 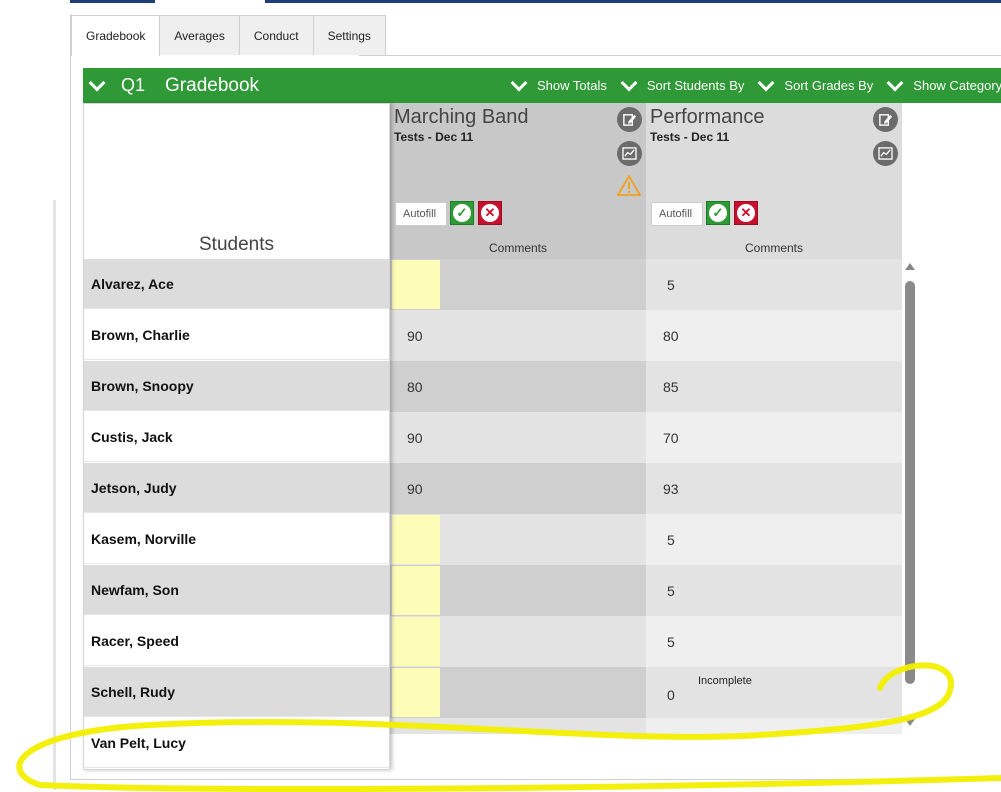 I want to click on check-icon: ✓, so click(x=462, y=213).